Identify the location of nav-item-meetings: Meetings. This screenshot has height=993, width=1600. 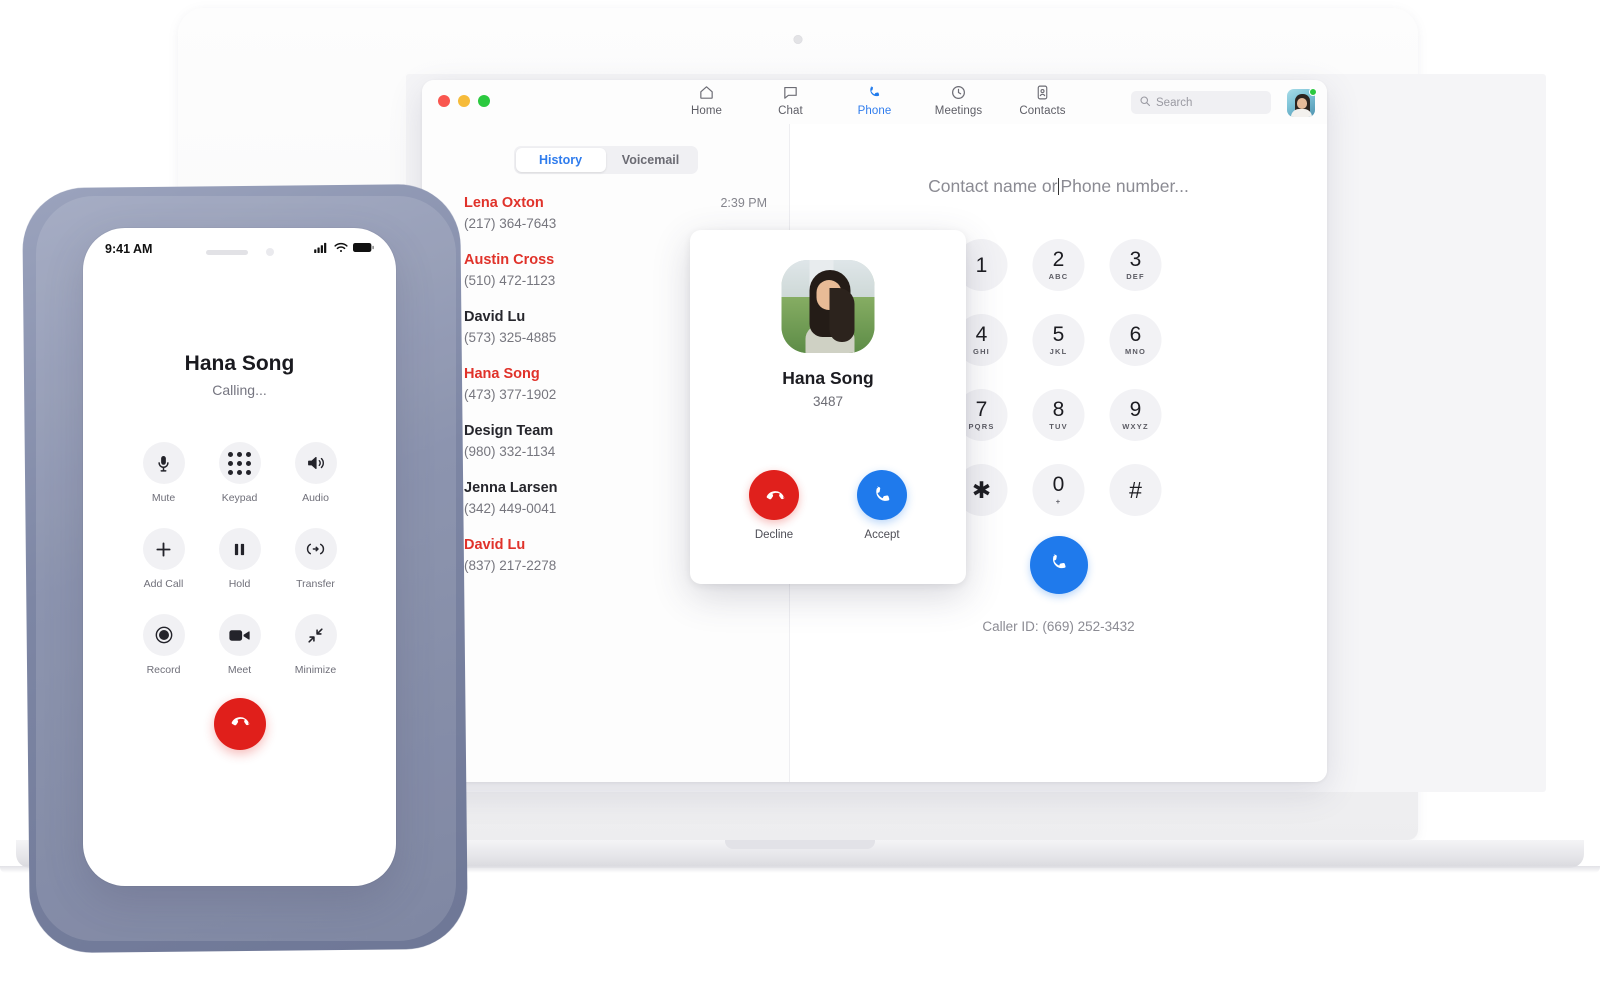
(959, 100).